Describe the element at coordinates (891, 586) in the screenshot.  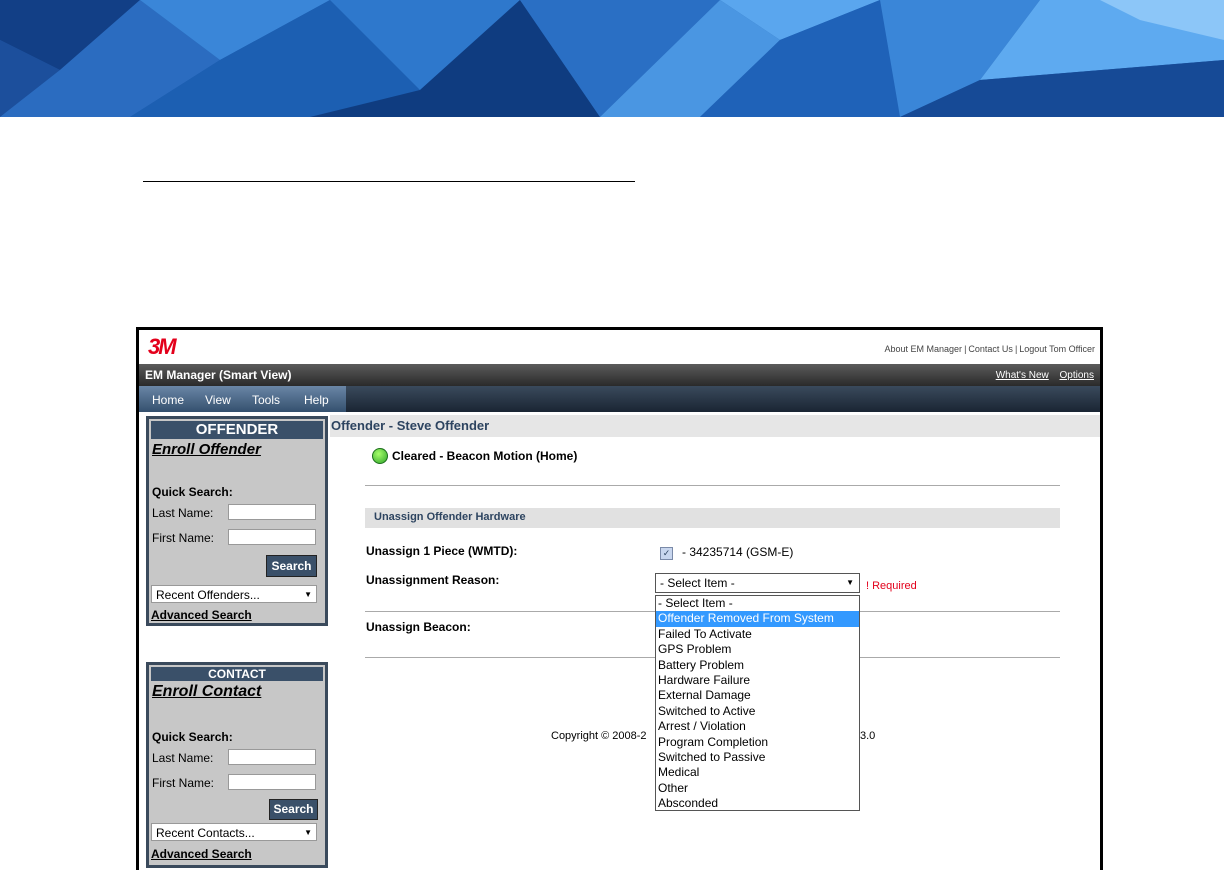
I see `required-indicator: ! Required` at that location.